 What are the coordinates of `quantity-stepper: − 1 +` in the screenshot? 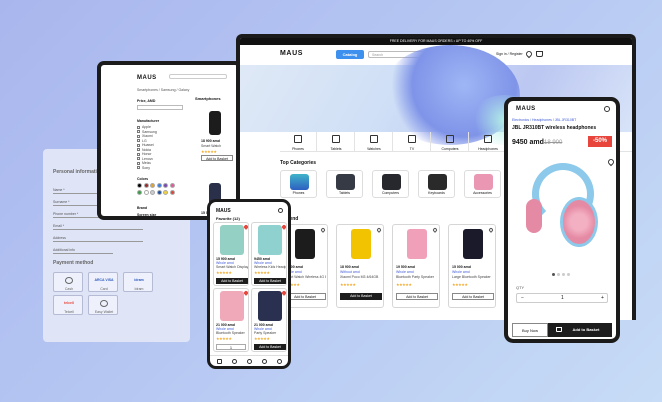 It's located at (562, 298).